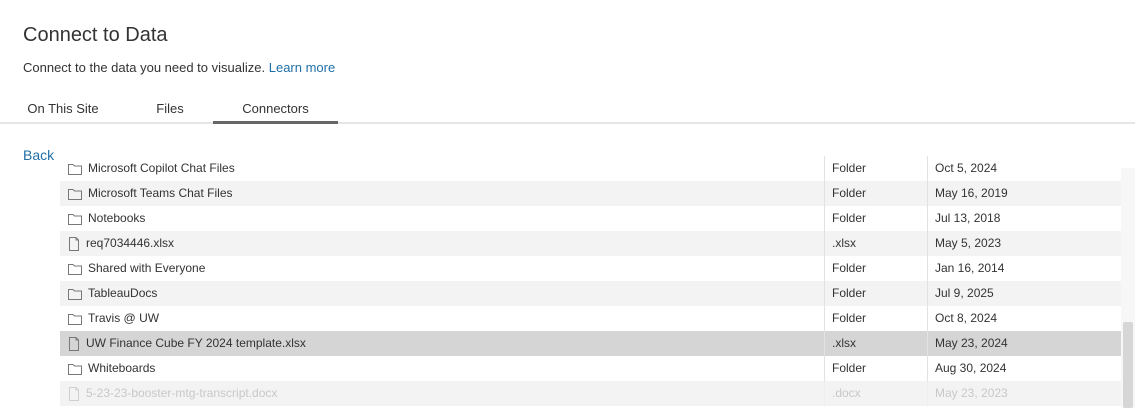  What do you see at coordinates (1024, 343) in the screenshot?
I see `file-date: May 23, 2024` at bounding box center [1024, 343].